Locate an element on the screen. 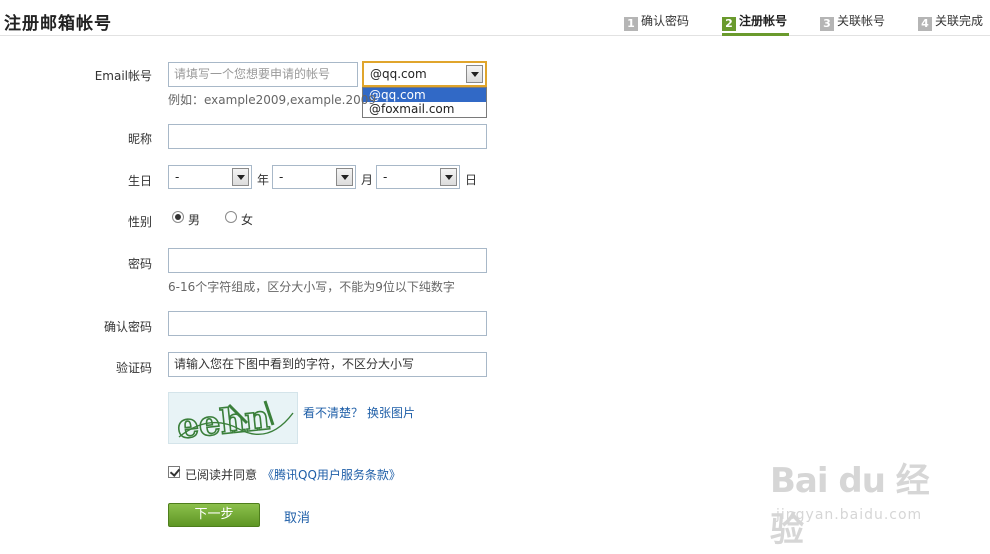 The height and width of the screenshot is (554, 990). birth-year-value: - is located at coordinates (177, 177).